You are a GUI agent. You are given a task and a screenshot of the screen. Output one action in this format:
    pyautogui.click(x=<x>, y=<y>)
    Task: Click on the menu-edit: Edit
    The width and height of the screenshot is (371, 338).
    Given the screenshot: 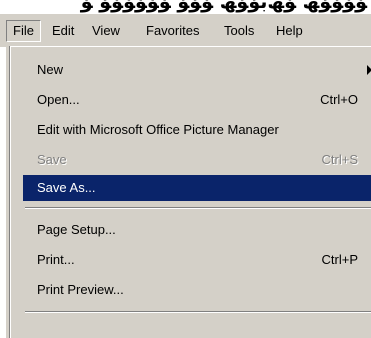 What is the action you would take?
    pyautogui.click(x=63, y=31)
    